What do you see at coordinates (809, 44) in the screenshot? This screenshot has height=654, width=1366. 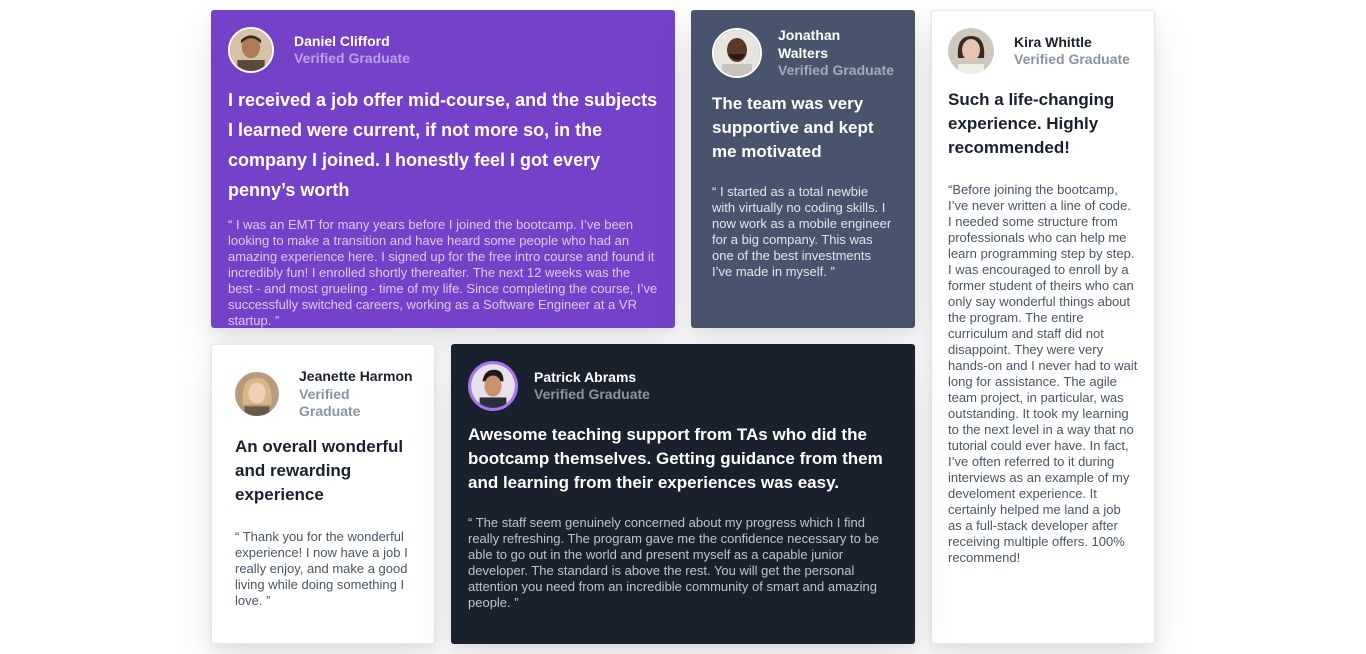 I see `author-name: Jonathan Walters` at bounding box center [809, 44].